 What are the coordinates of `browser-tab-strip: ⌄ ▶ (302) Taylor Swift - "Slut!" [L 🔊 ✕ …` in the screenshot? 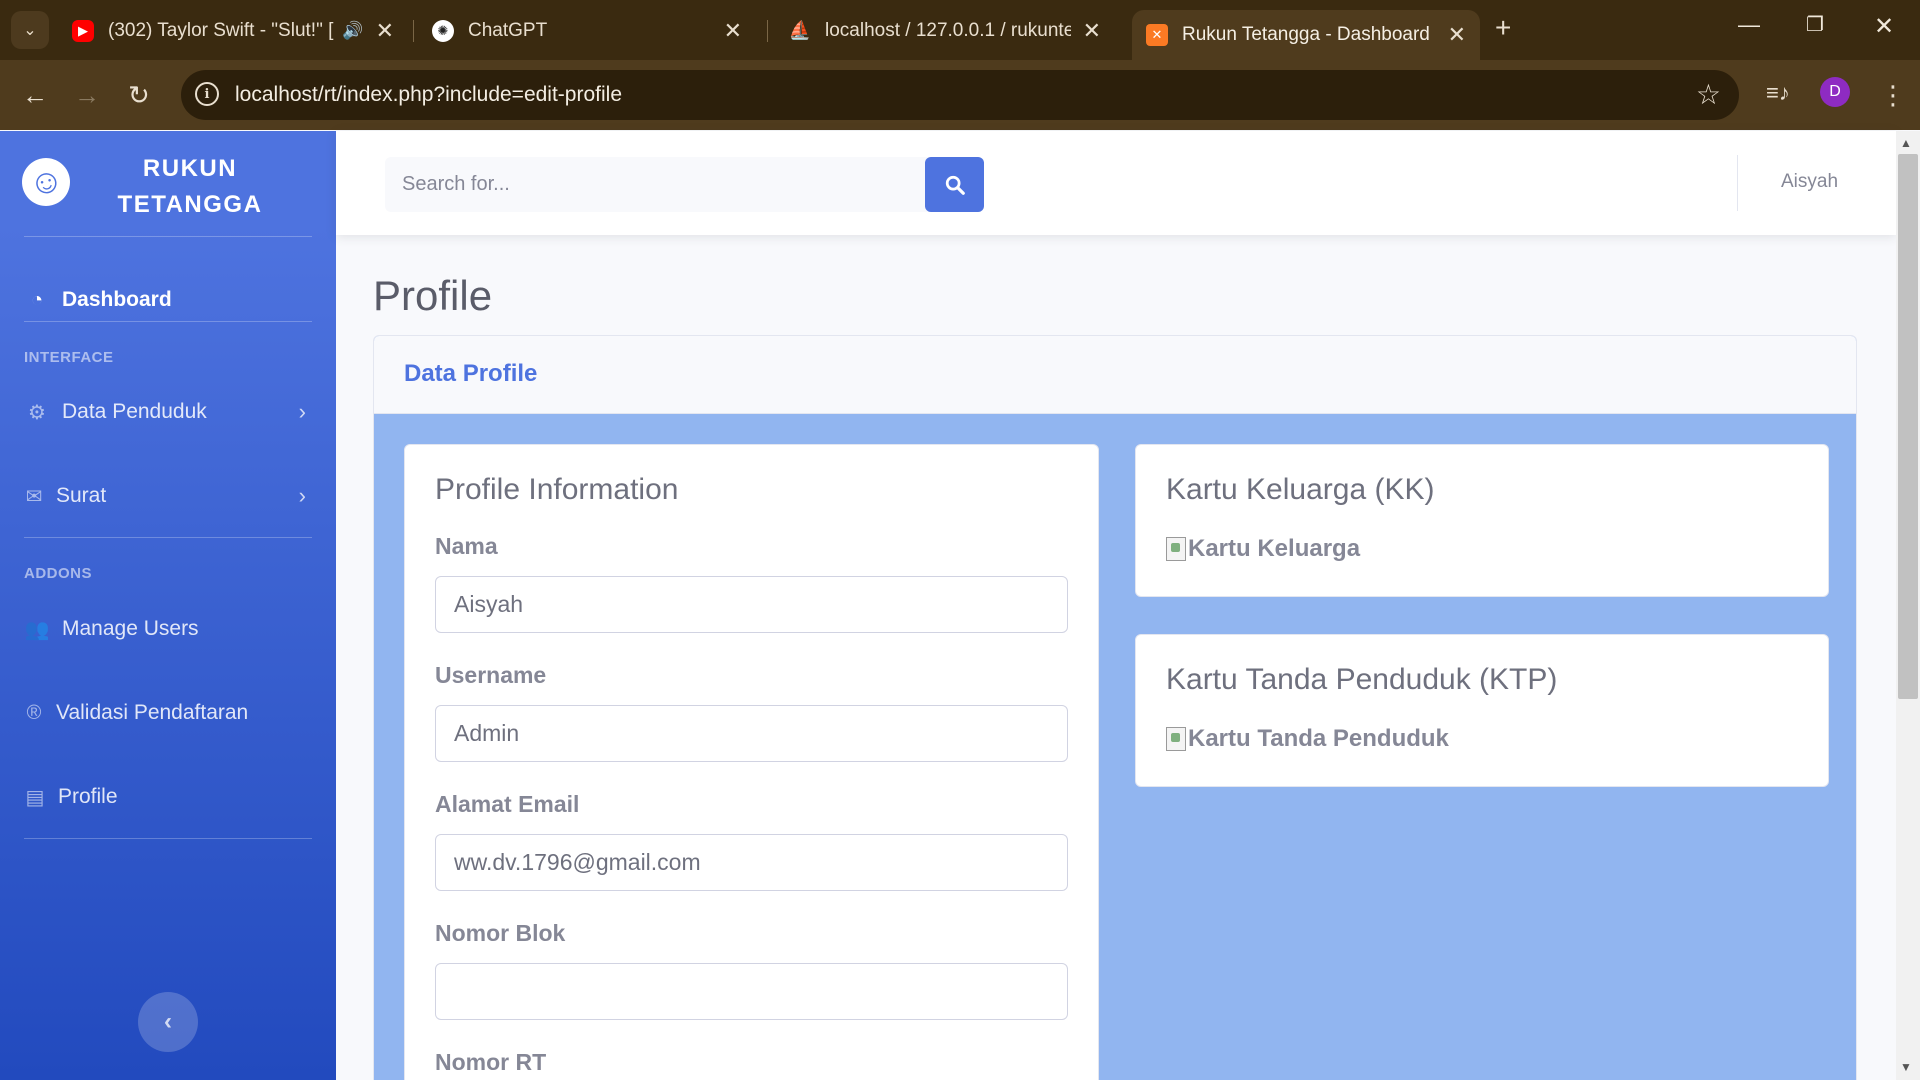 It's located at (960, 30).